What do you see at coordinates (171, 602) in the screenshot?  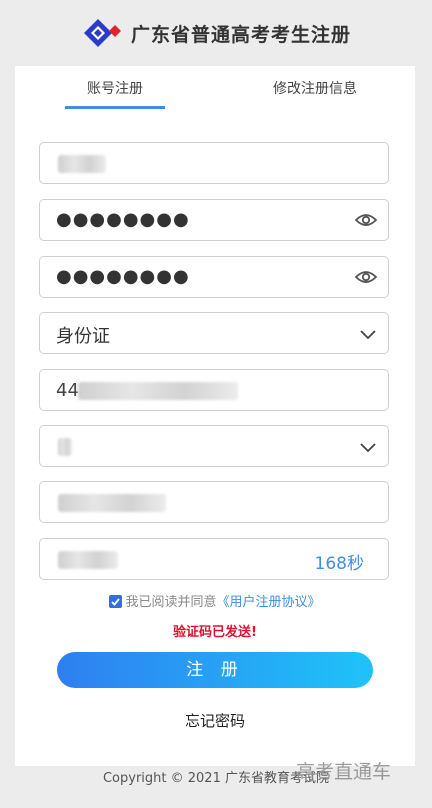 I see `agreement-text: 我已阅读并同意` at bounding box center [171, 602].